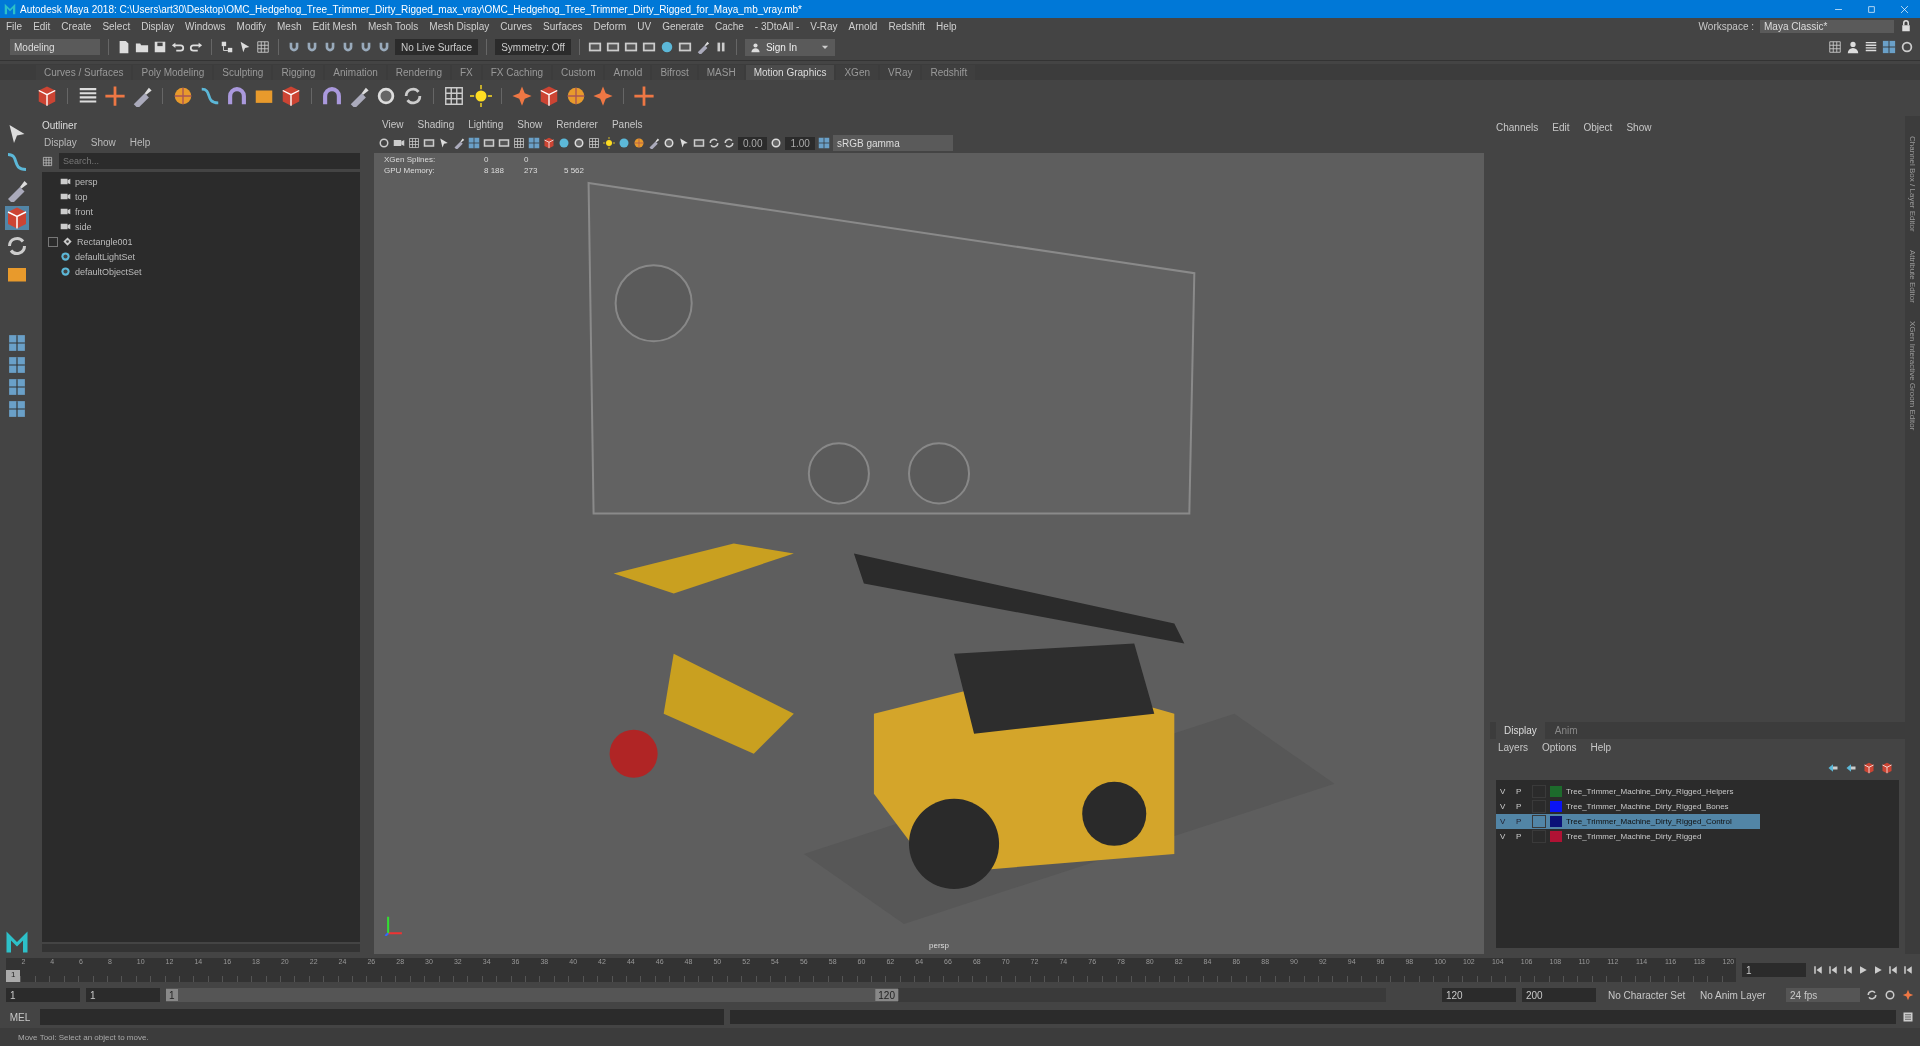  Describe the element at coordinates (516, 26) in the screenshot. I see `menu-item: Curves` at that location.